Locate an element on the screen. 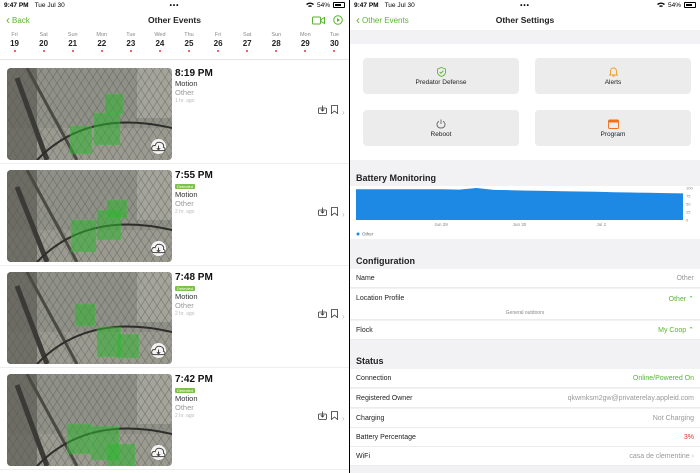 The width and height of the screenshot is (700, 473). date-day: Thu 25 is located at coordinates (188, 44).